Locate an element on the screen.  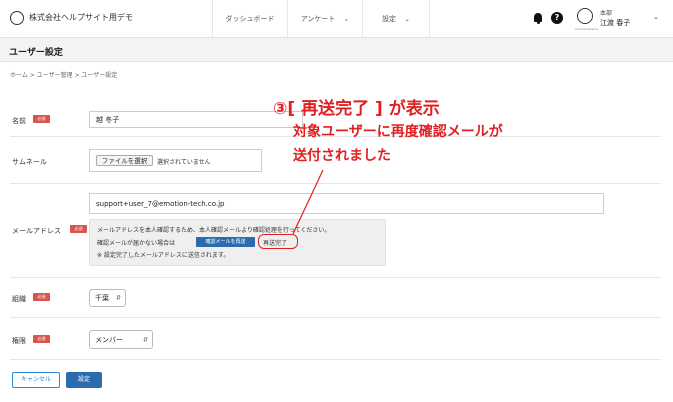
annotation-text: 対象ユーザーに再度確認メールが is located at coordinates (398, 132).